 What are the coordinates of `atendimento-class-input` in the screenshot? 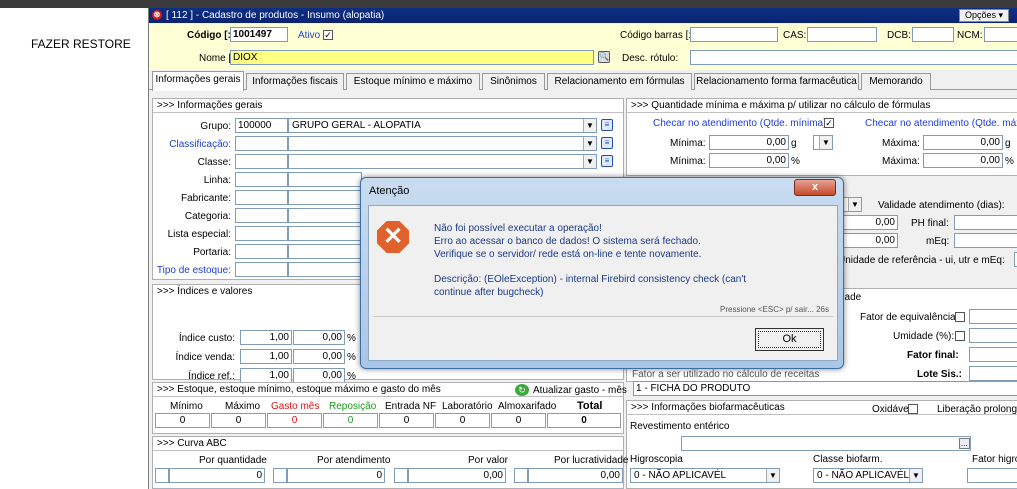 It's located at (280, 475).